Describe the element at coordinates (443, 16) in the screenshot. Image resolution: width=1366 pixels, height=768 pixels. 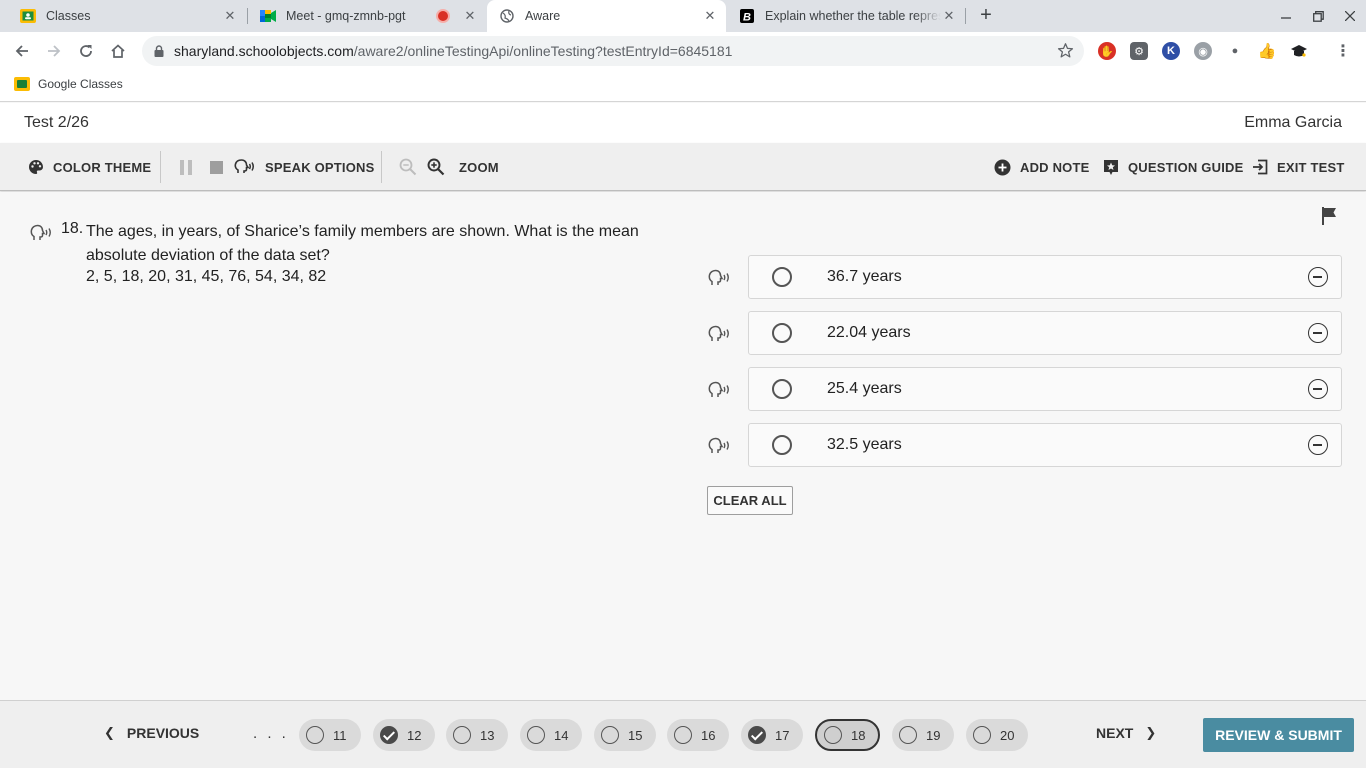
I see `recording-icon` at that location.